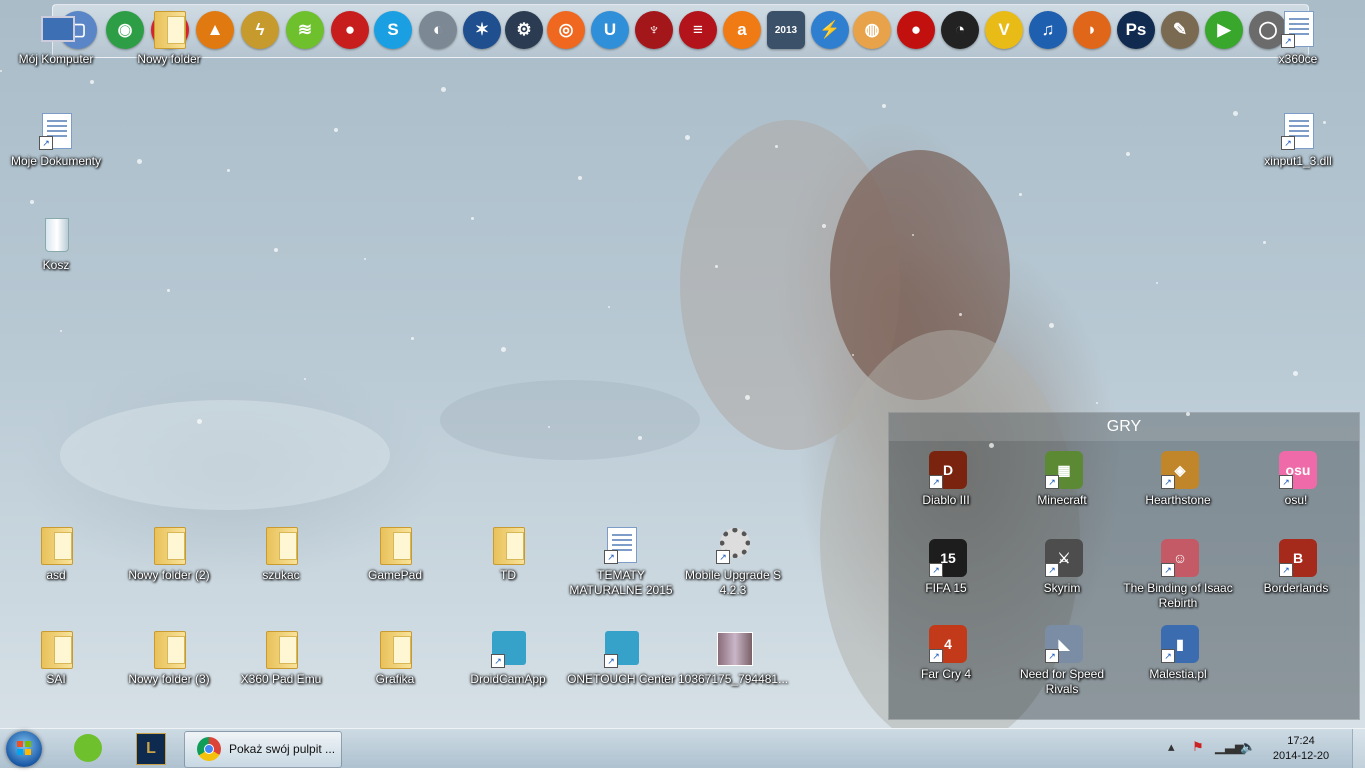 This screenshot has width=1365, height=772. What do you see at coordinates (1178, 674) in the screenshot?
I see `game-label: Malestia.pl` at bounding box center [1178, 674].